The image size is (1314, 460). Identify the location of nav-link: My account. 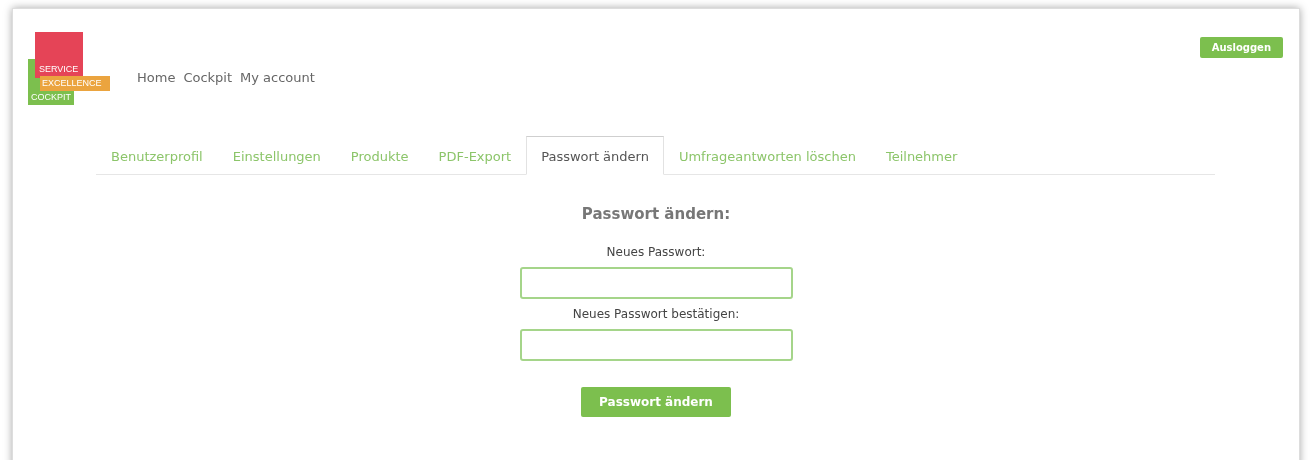
(277, 77).